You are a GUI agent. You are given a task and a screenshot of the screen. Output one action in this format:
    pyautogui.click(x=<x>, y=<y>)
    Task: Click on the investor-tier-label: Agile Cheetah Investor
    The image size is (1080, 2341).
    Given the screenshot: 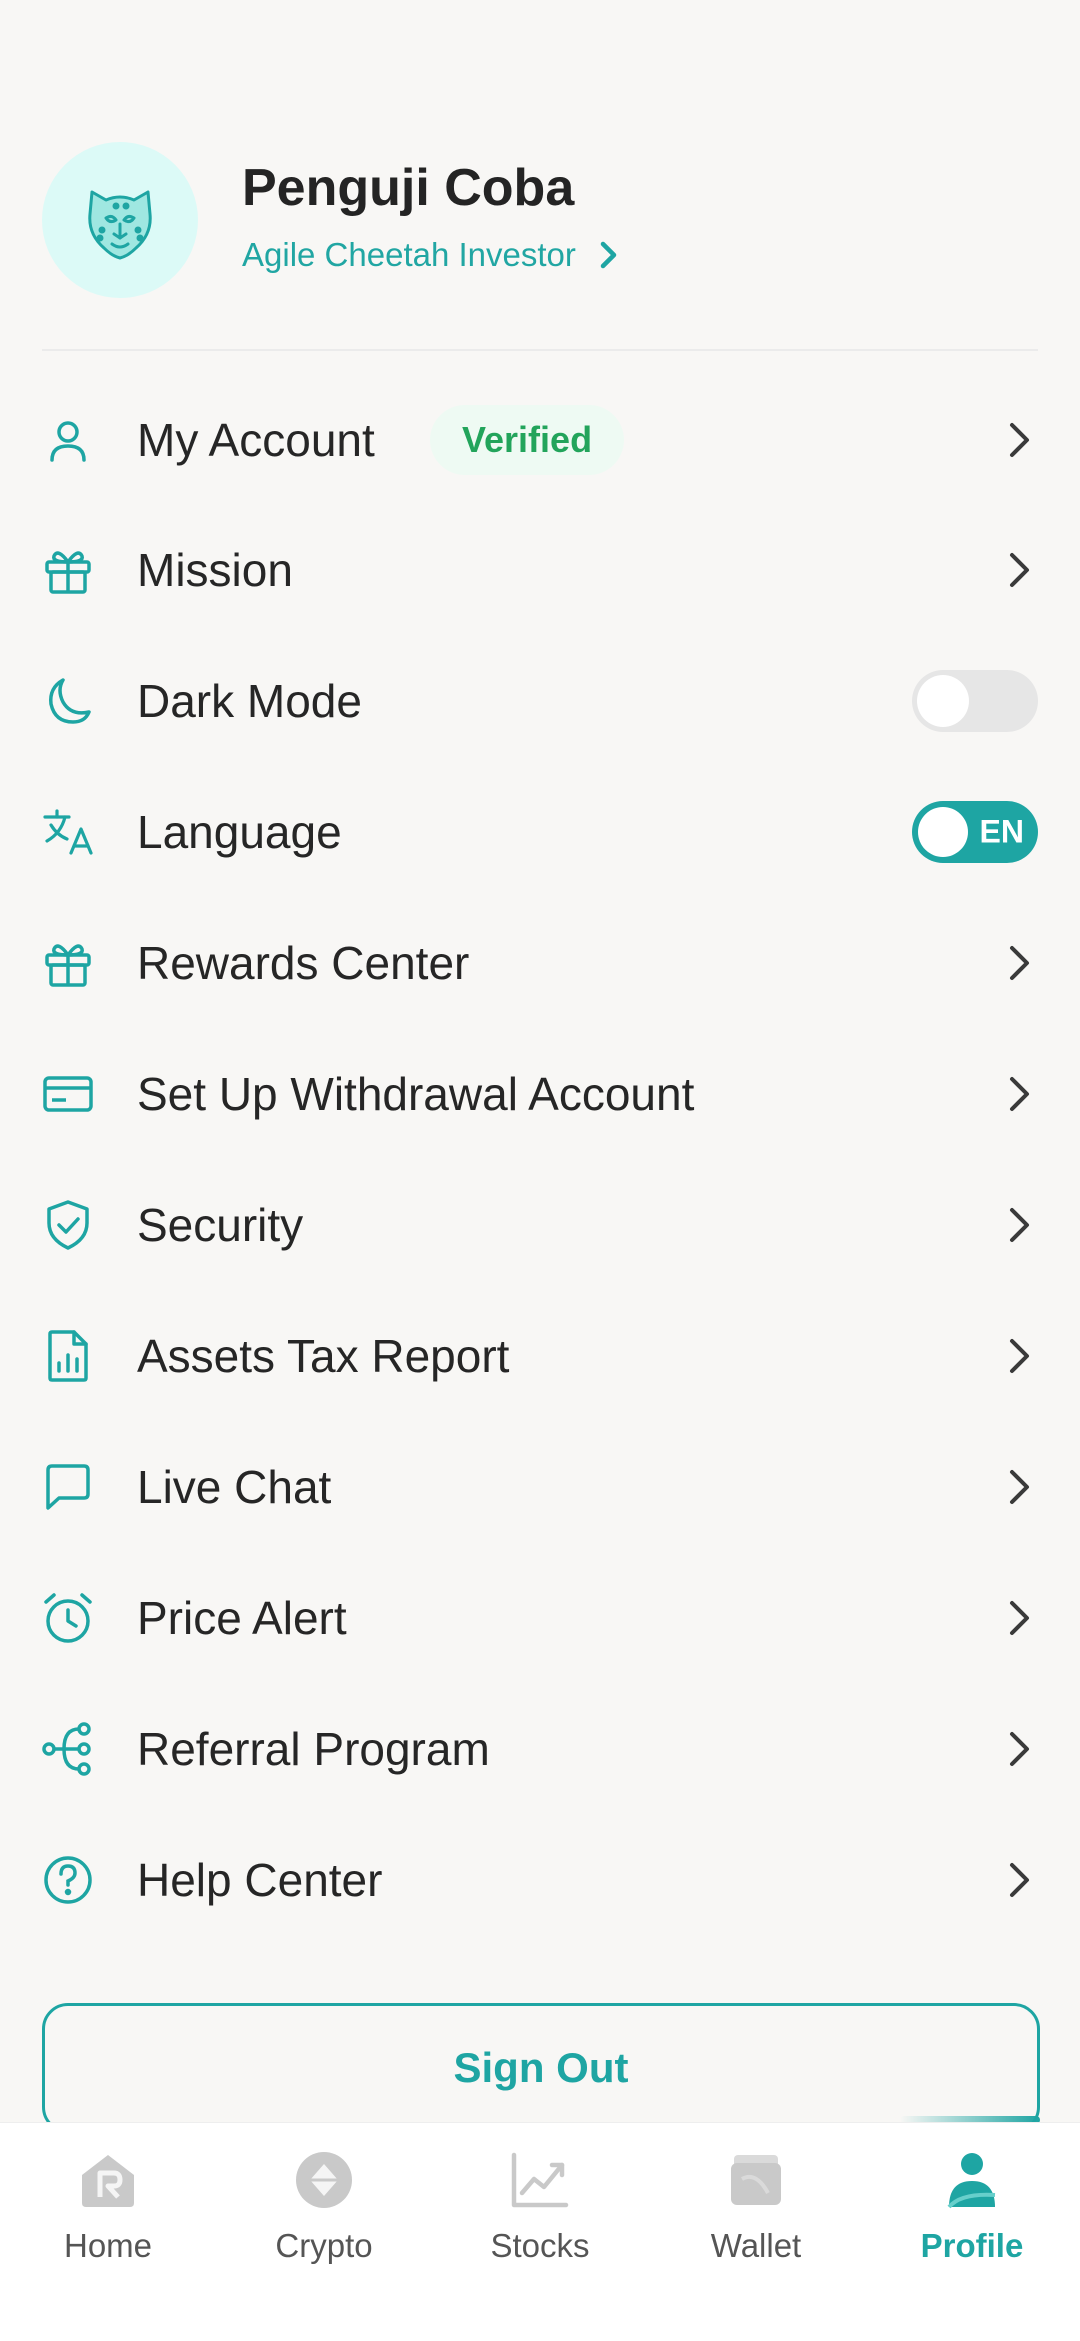 What is the action you would take?
    pyautogui.click(x=409, y=254)
    